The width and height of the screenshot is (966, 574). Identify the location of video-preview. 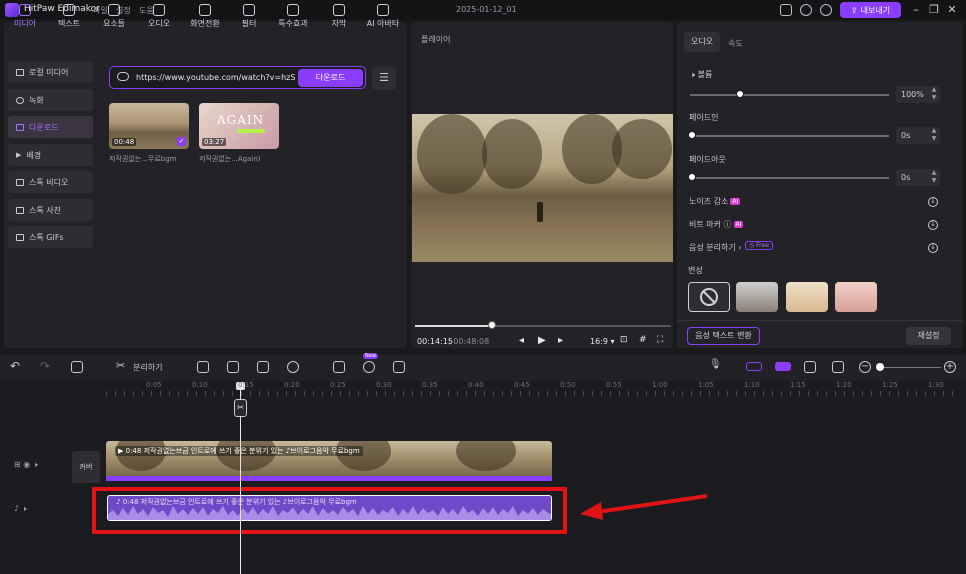
(542, 188).